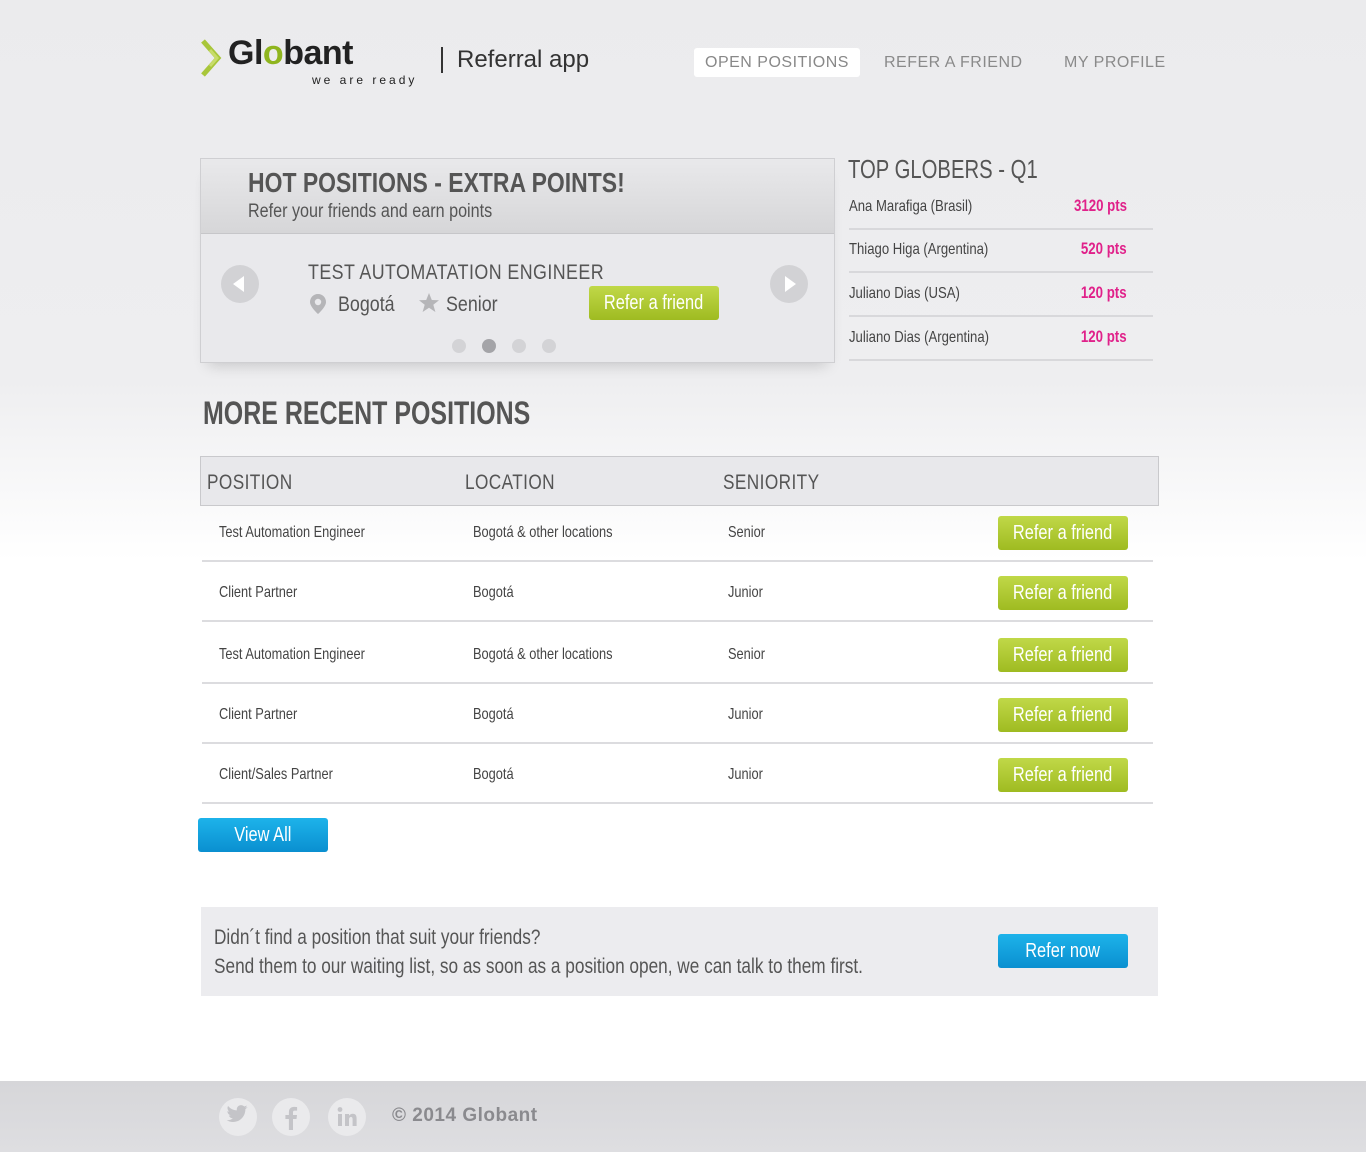 The height and width of the screenshot is (1152, 1366). Describe the element at coordinates (370, 211) in the screenshot. I see `hot-positions-subtitle: Refer your friends and earn points` at that location.